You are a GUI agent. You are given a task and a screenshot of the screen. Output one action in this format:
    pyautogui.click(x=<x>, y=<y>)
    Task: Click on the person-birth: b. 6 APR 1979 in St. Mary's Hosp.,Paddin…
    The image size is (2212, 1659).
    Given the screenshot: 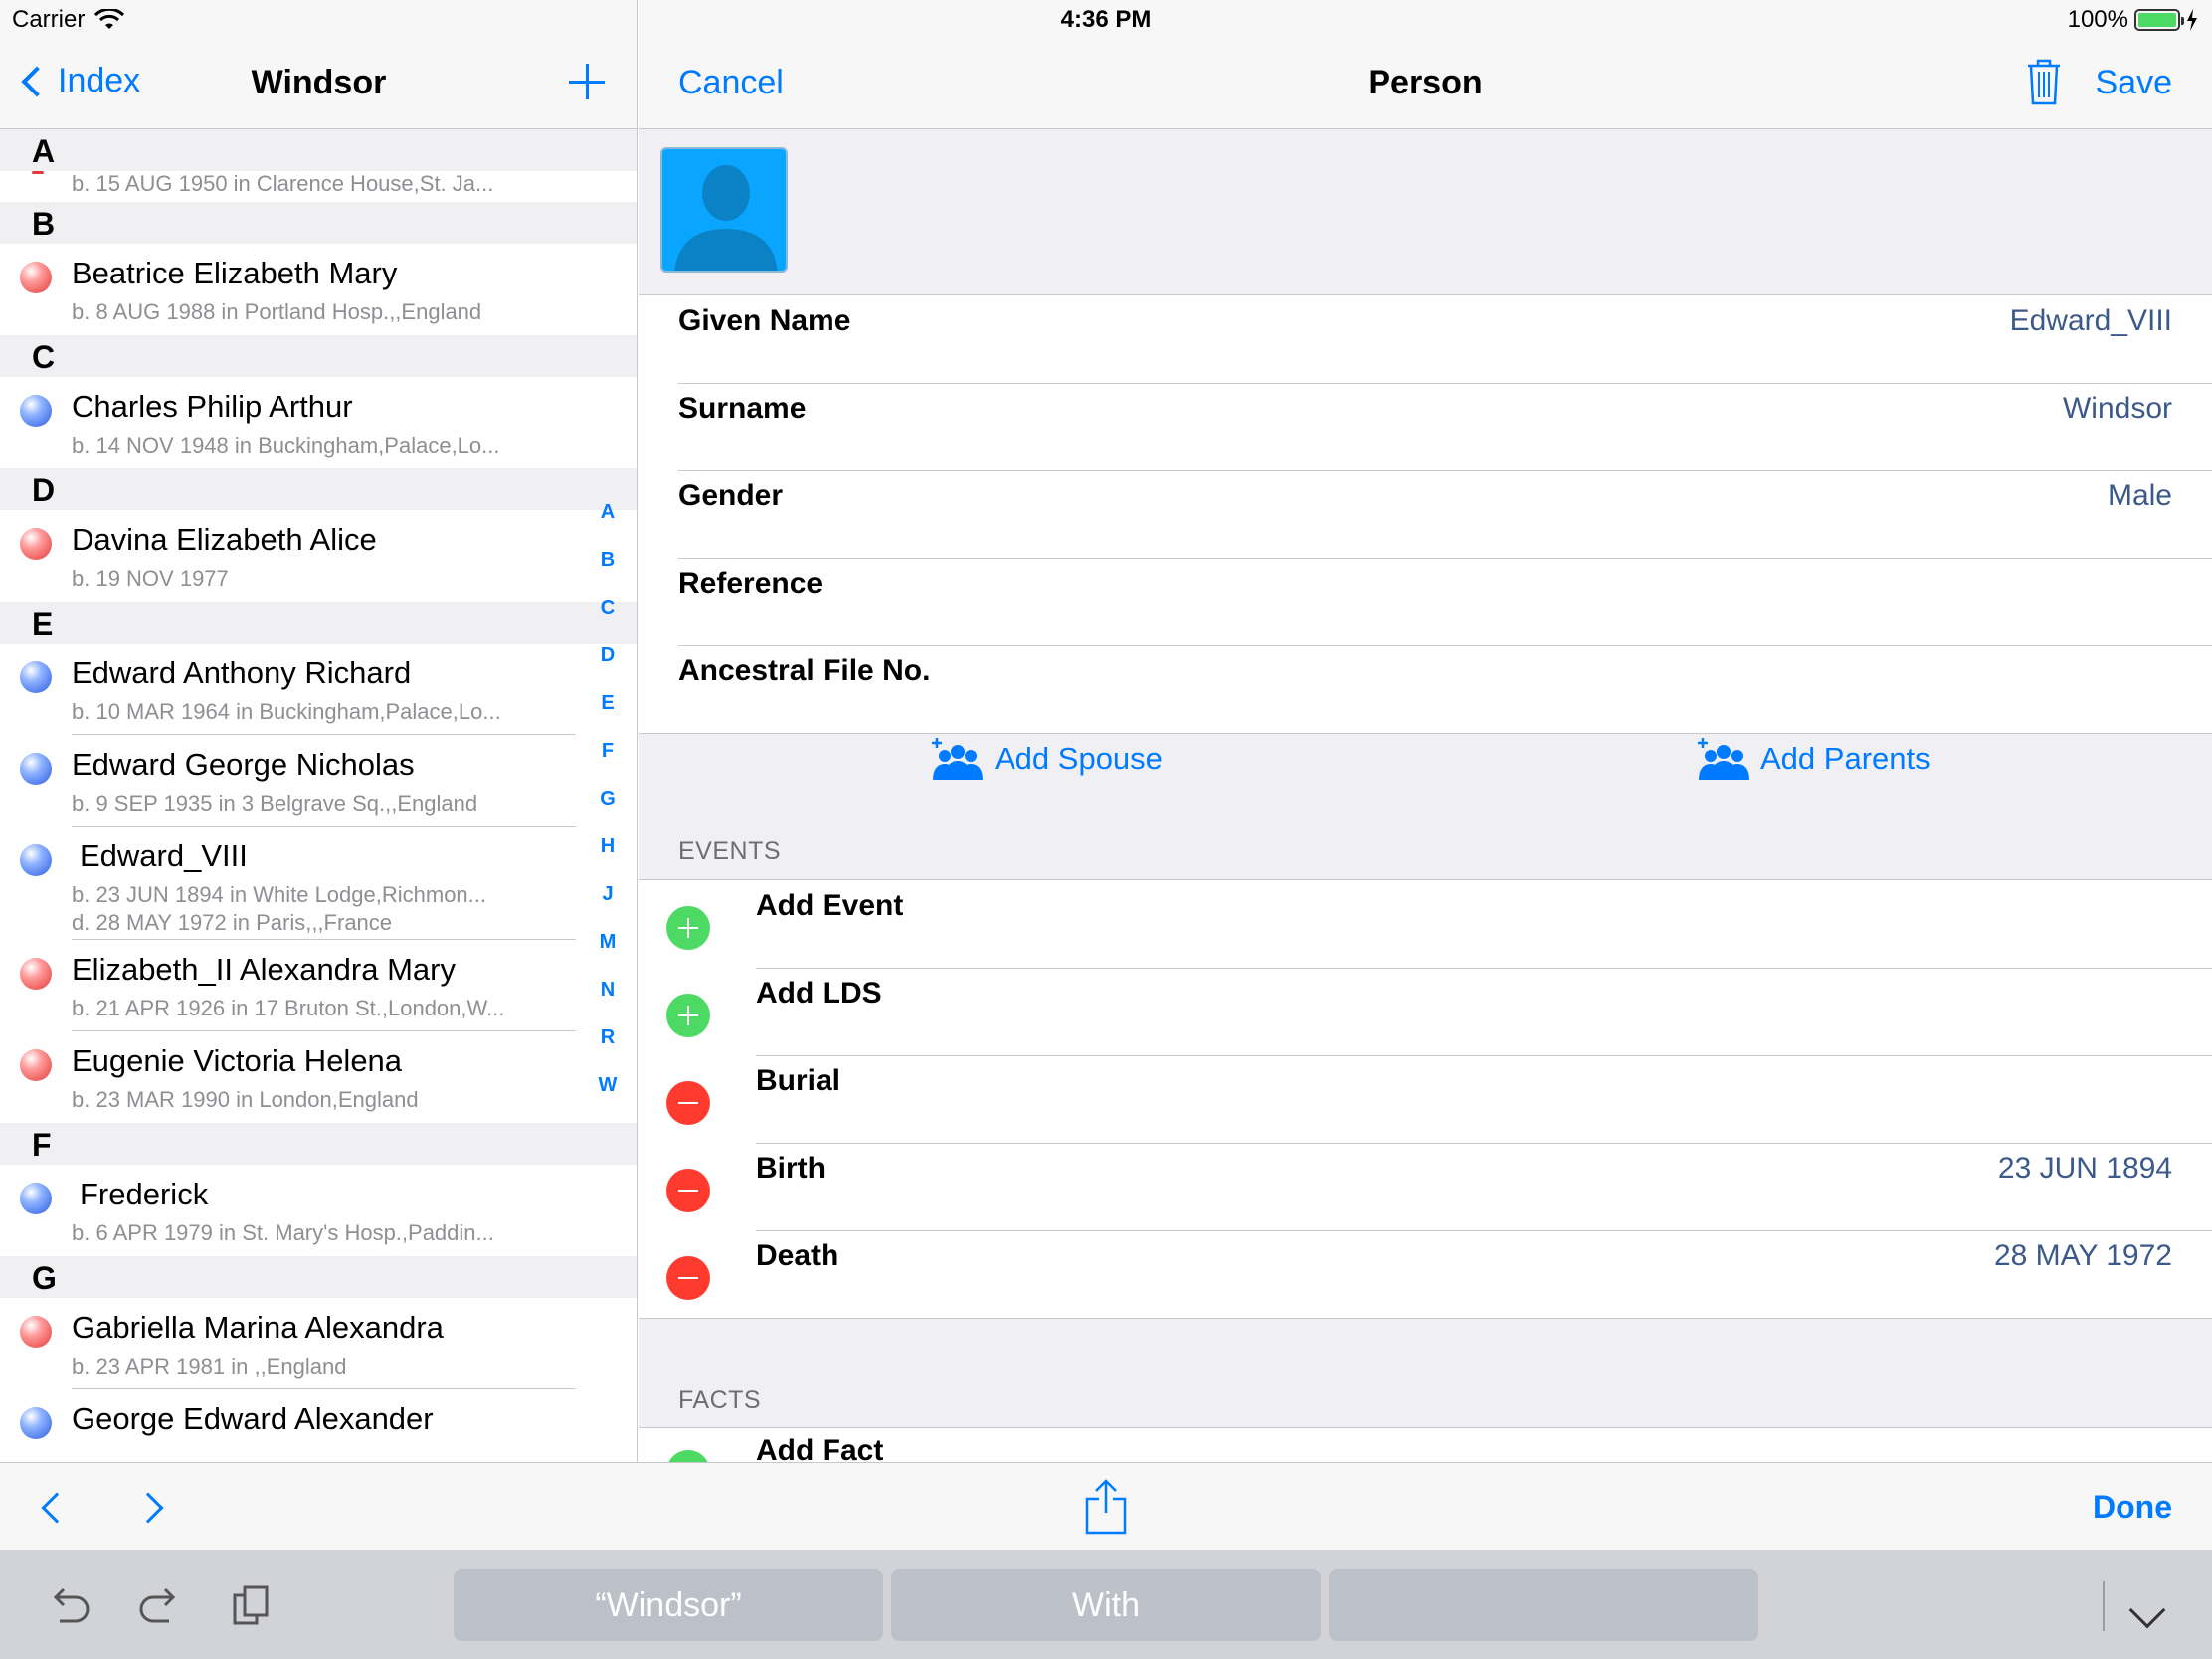 What is the action you would take?
    pyautogui.click(x=283, y=1232)
    